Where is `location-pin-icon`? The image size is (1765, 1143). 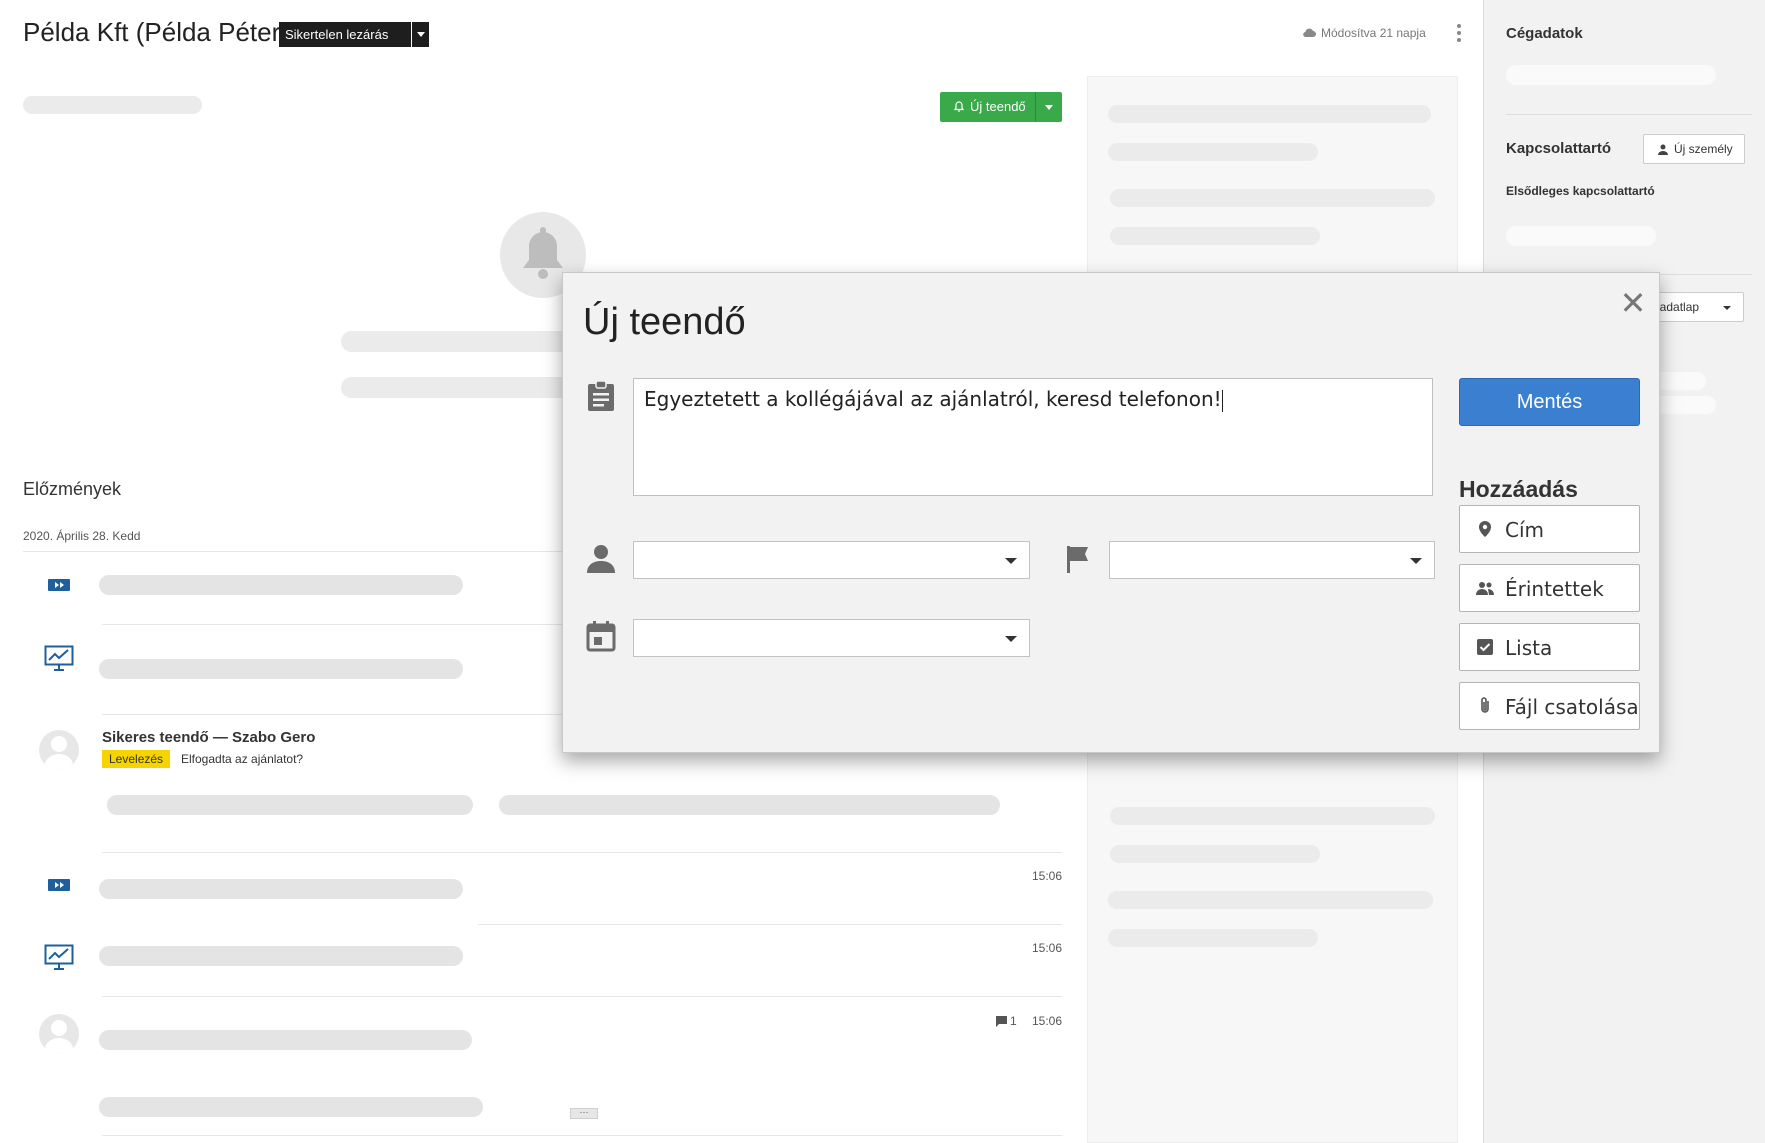 location-pin-icon is located at coordinates (1485, 529).